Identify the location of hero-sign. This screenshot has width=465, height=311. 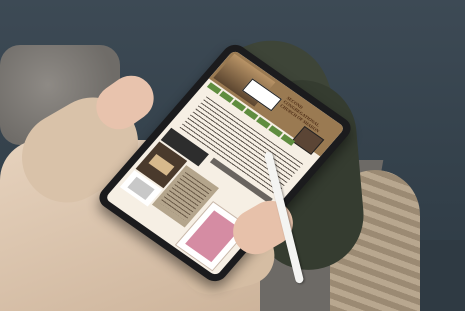
(261, 95).